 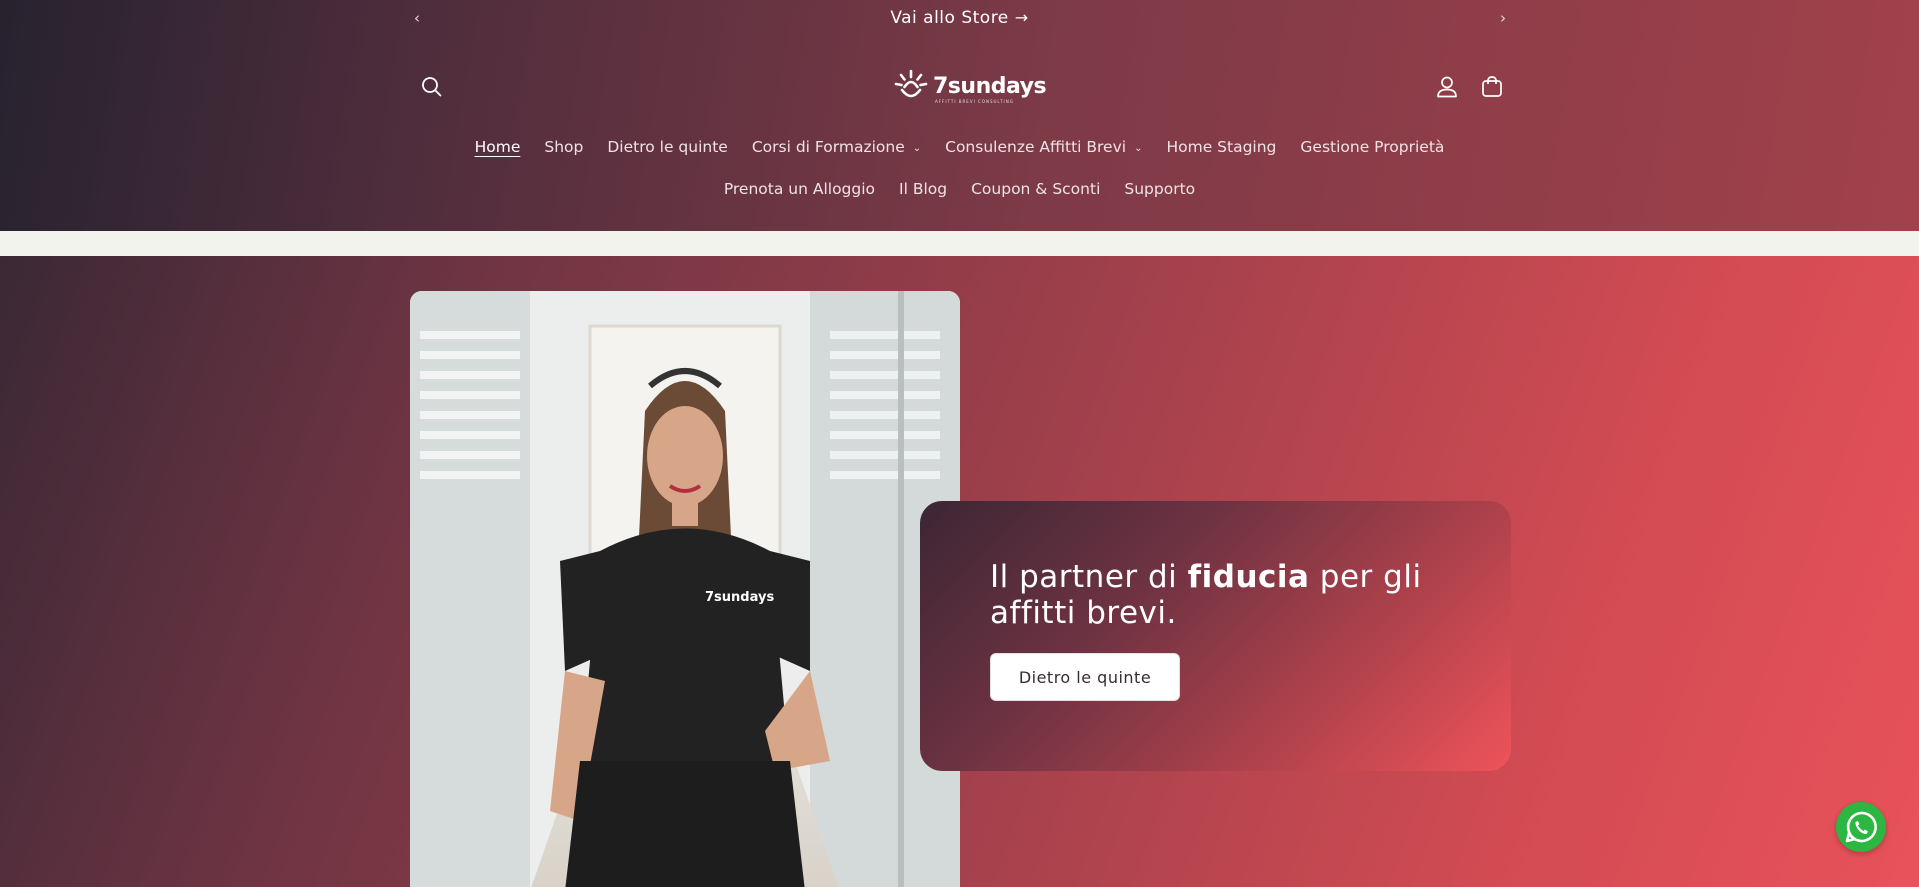 I want to click on sun-logo-icon, so click(x=911, y=83).